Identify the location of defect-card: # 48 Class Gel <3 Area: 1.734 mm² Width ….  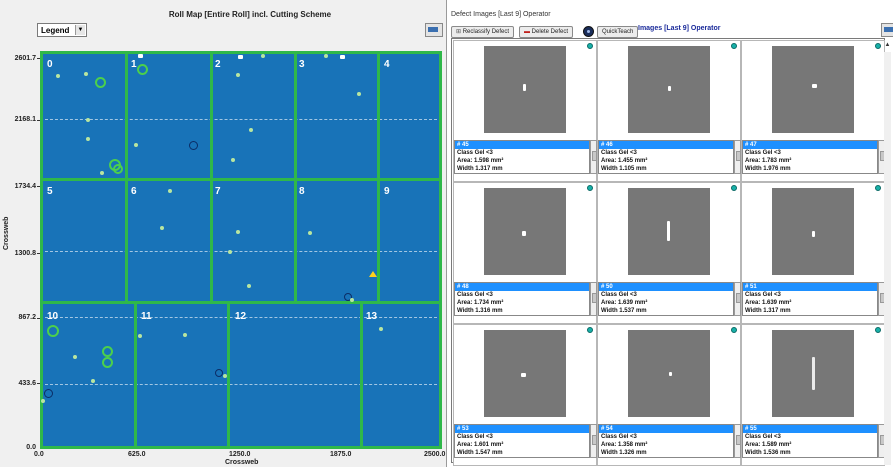
(525, 253).